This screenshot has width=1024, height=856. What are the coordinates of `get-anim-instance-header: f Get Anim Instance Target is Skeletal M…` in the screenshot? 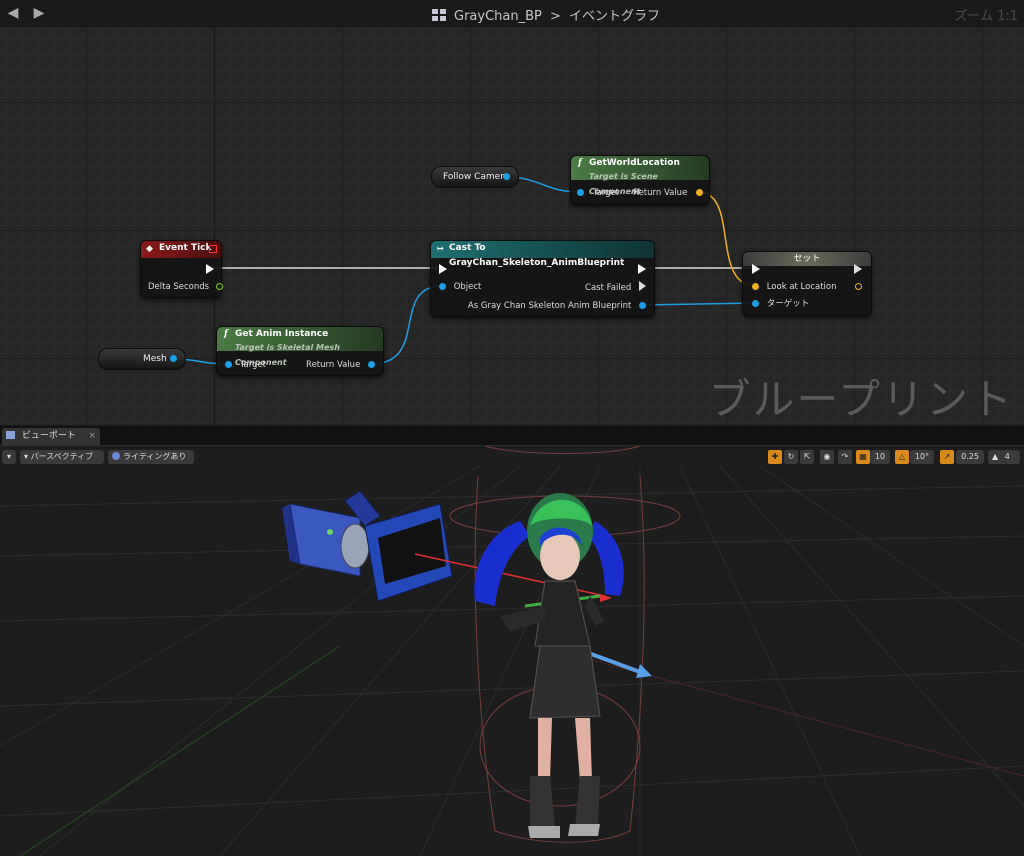 It's located at (300, 347).